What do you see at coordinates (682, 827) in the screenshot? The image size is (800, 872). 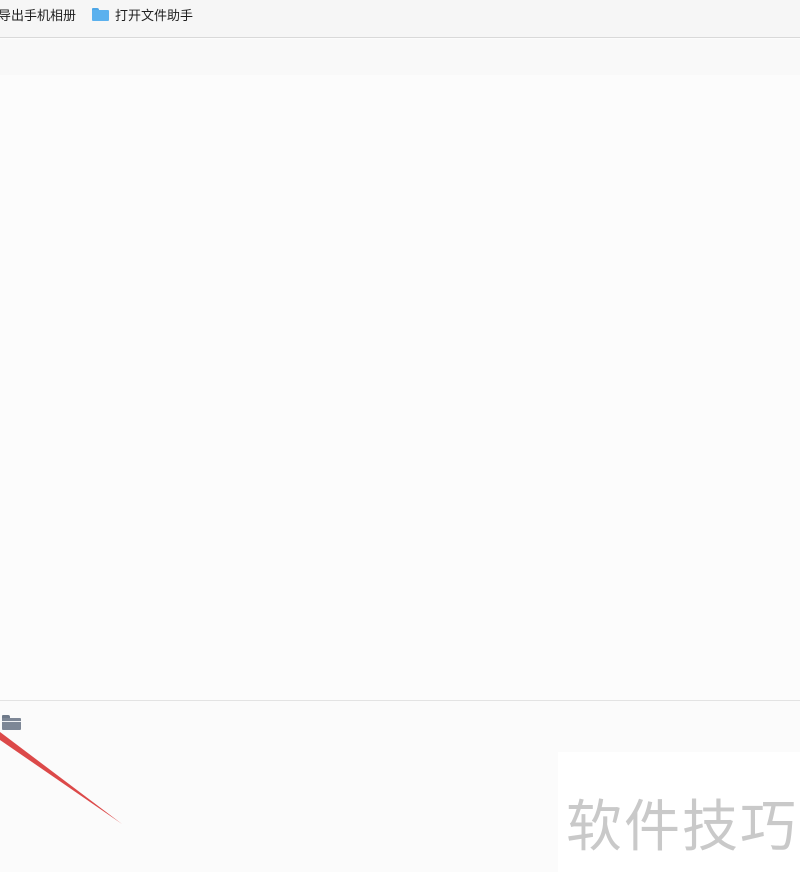 I see `watermark-text: 软件技巧` at bounding box center [682, 827].